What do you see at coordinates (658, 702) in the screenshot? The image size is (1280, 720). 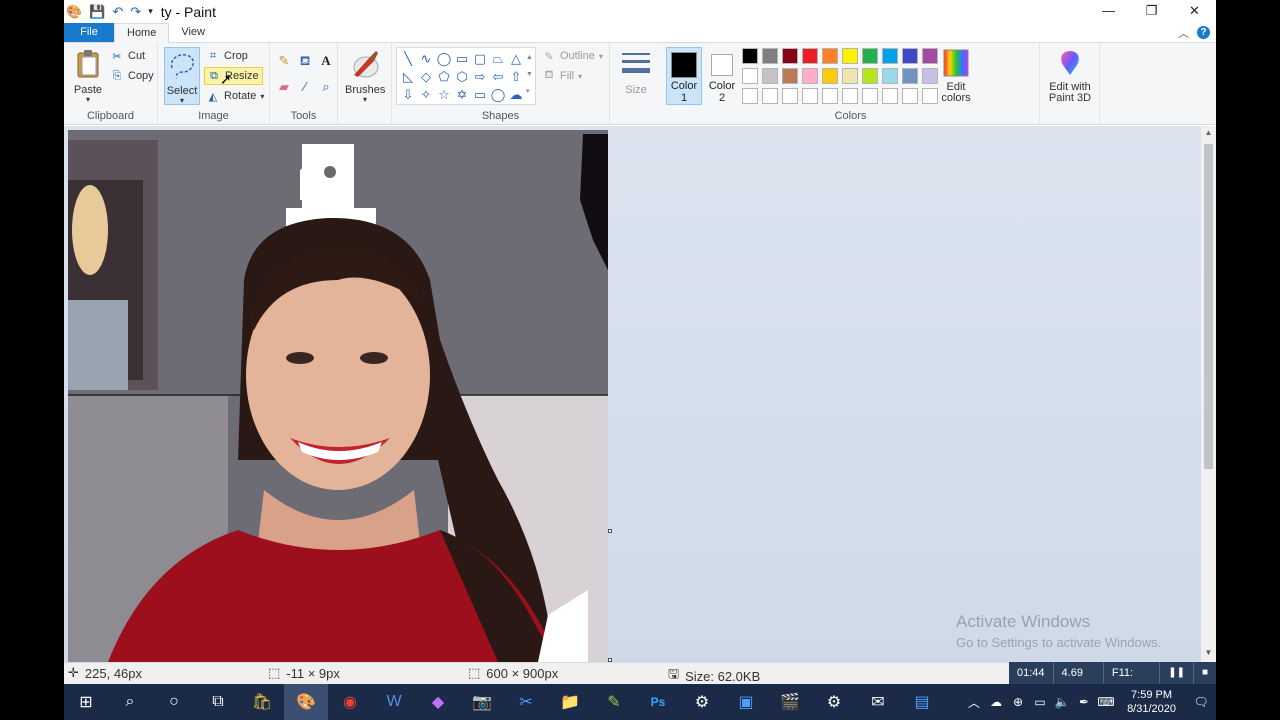 I see `photoshop-icon: Ps` at bounding box center [658, 702].